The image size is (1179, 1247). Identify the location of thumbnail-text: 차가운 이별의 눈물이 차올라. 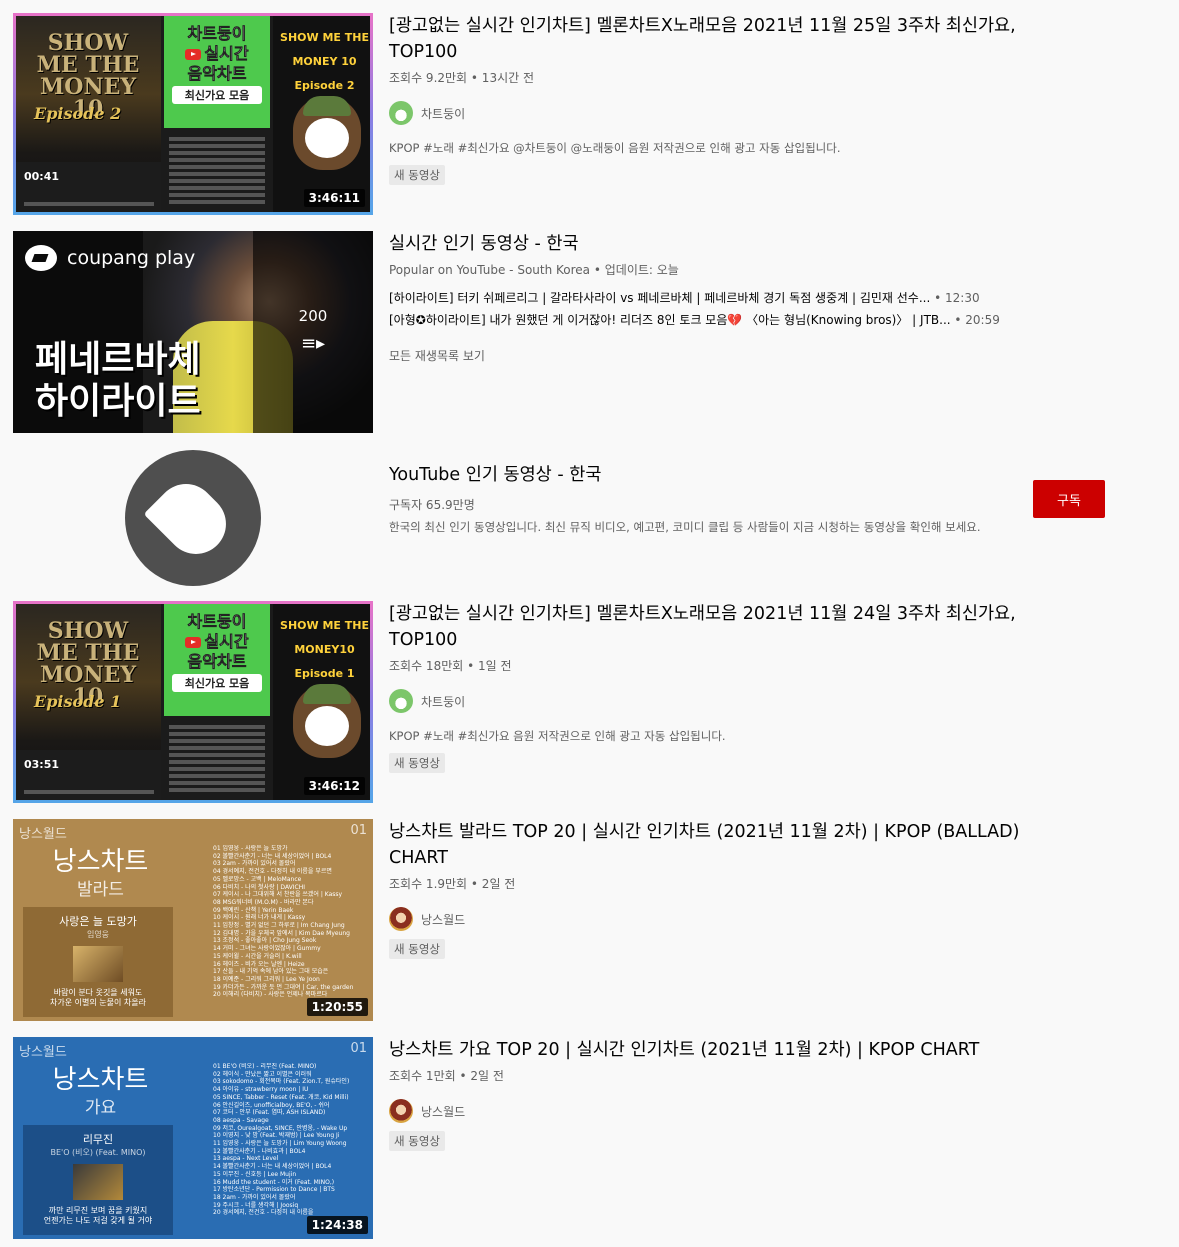
(98, 1002).